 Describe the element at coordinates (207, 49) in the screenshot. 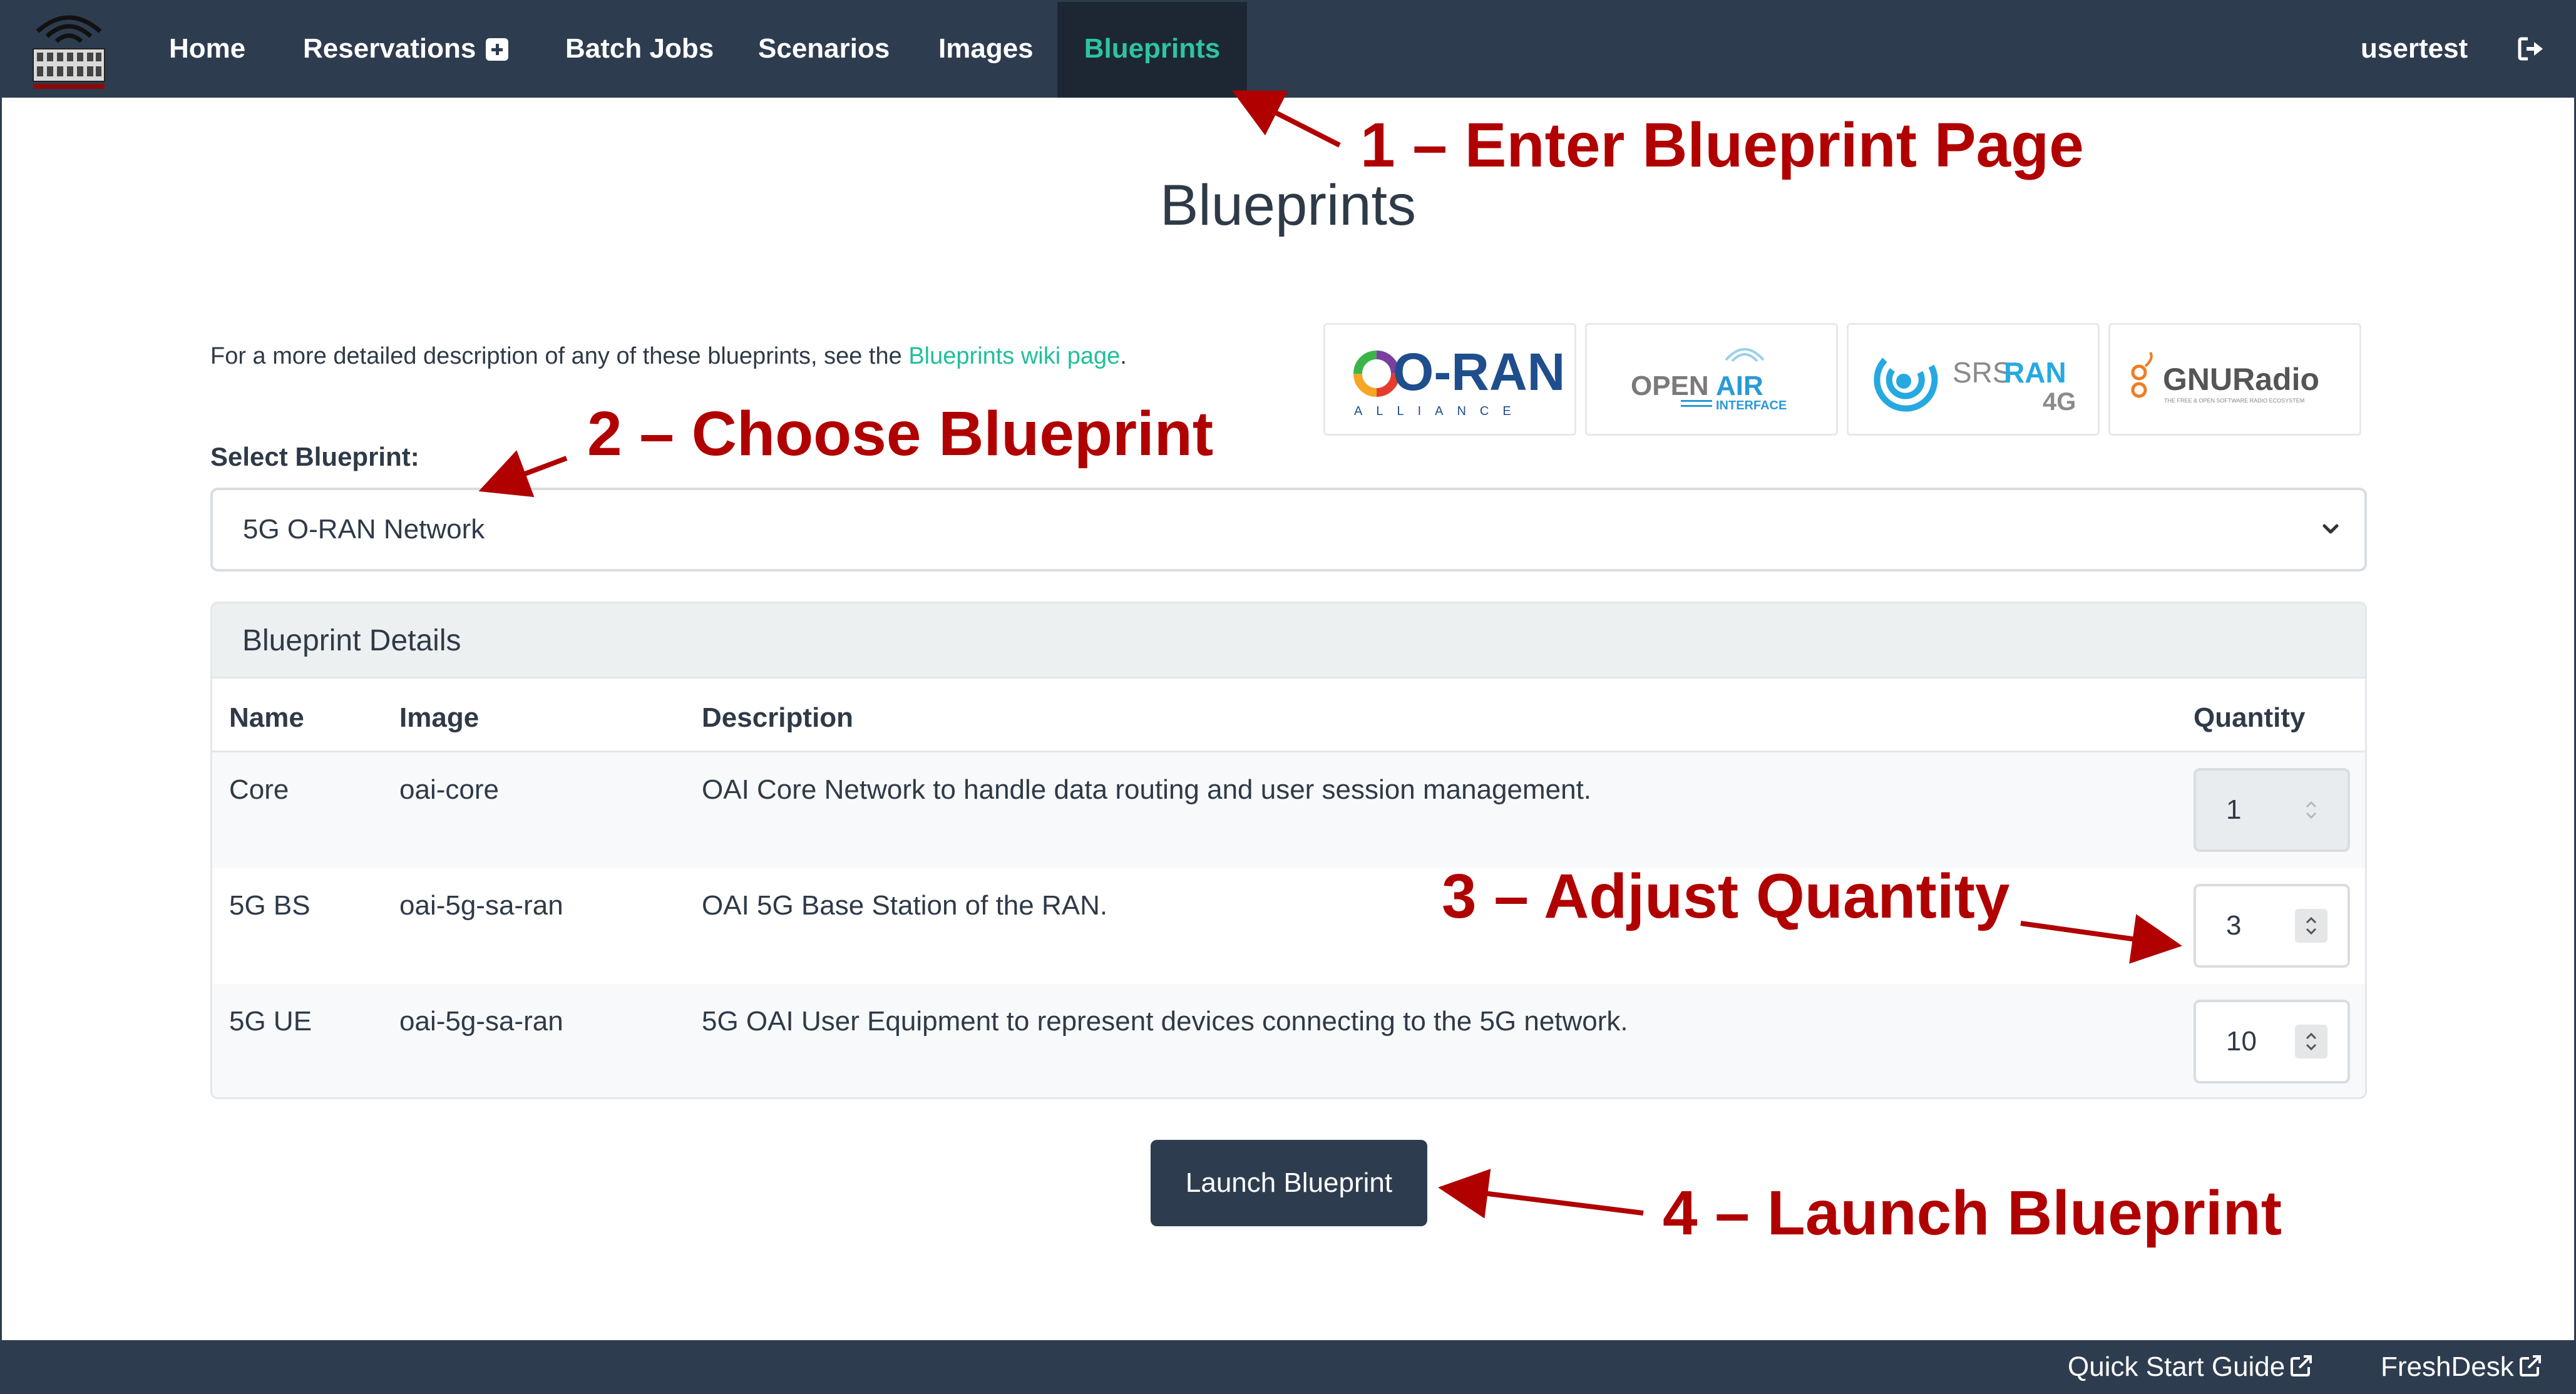

I see `nav-home: Home` at that location.